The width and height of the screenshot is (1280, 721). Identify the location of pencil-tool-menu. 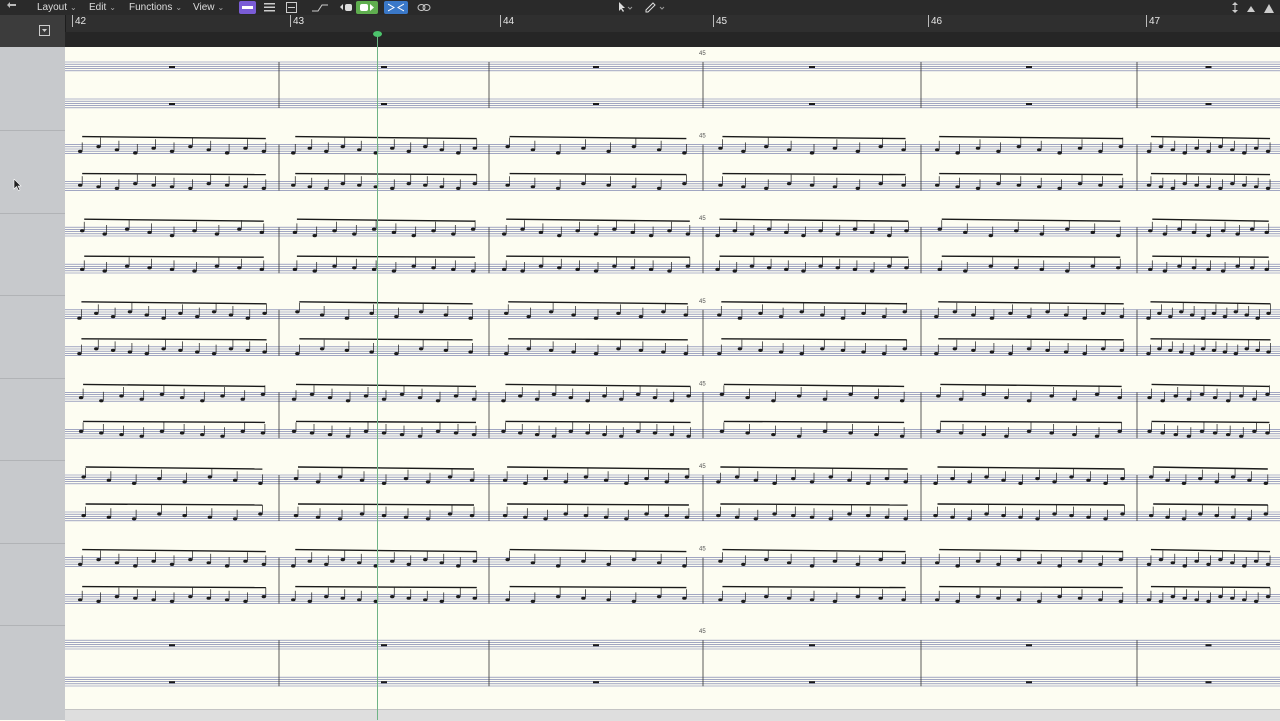
(655, 7).